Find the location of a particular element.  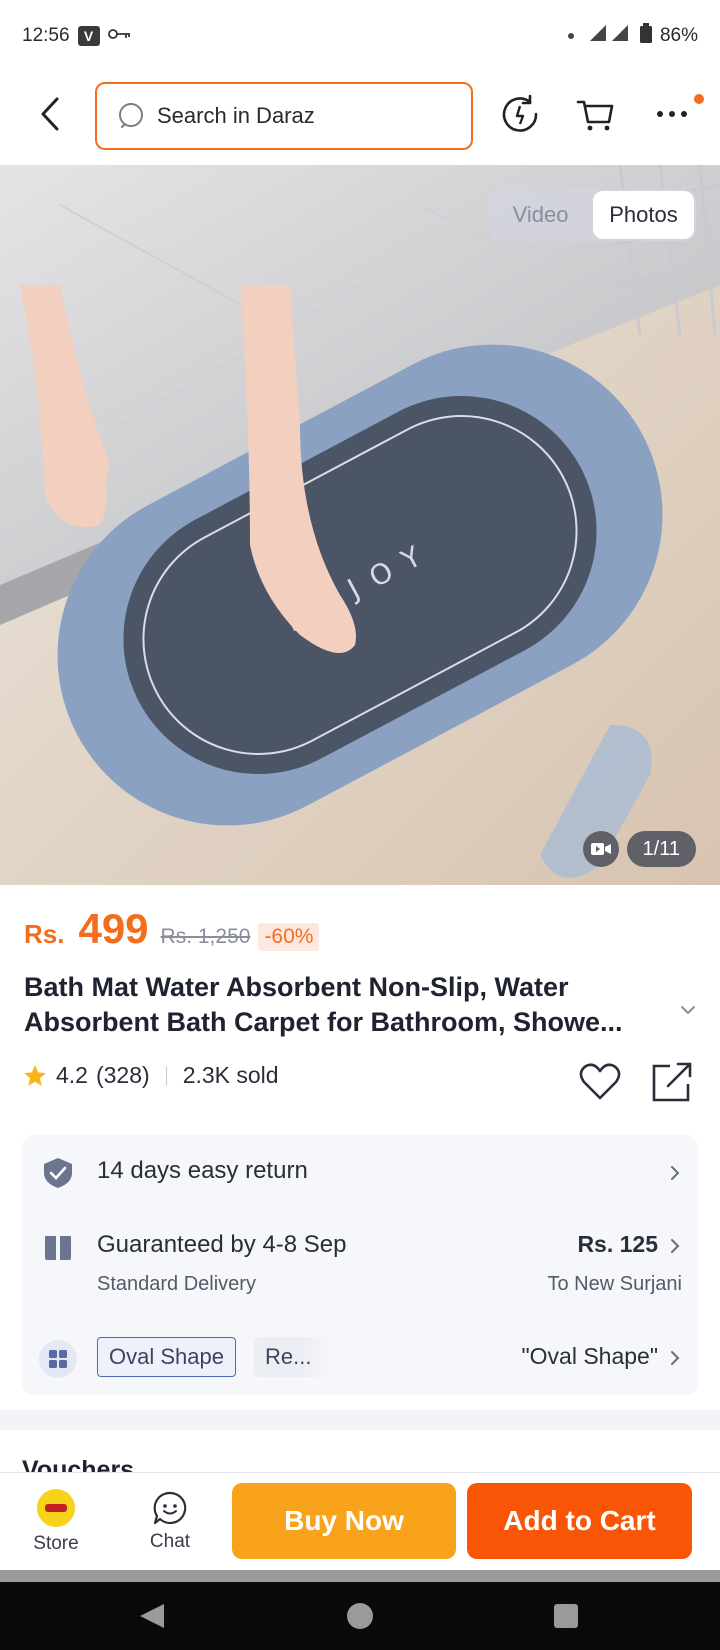

store-button: Store is located at coordinates (56, 1522).